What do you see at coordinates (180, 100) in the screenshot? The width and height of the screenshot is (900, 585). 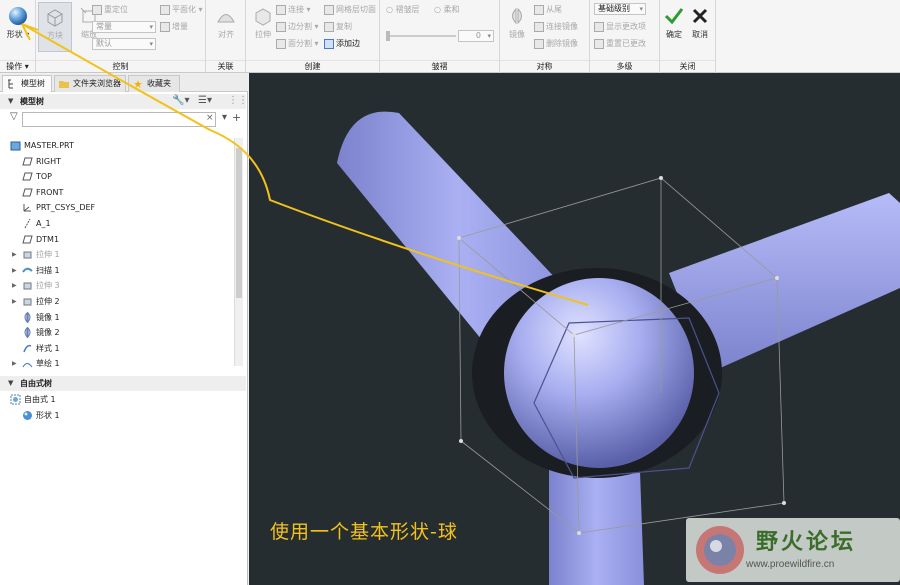 I see `settings-icon: 🔧▾` at bounding box center [180, 100].